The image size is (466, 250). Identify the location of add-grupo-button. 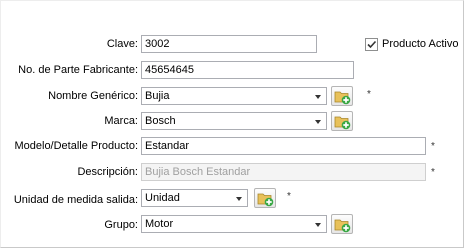
(342, 224).